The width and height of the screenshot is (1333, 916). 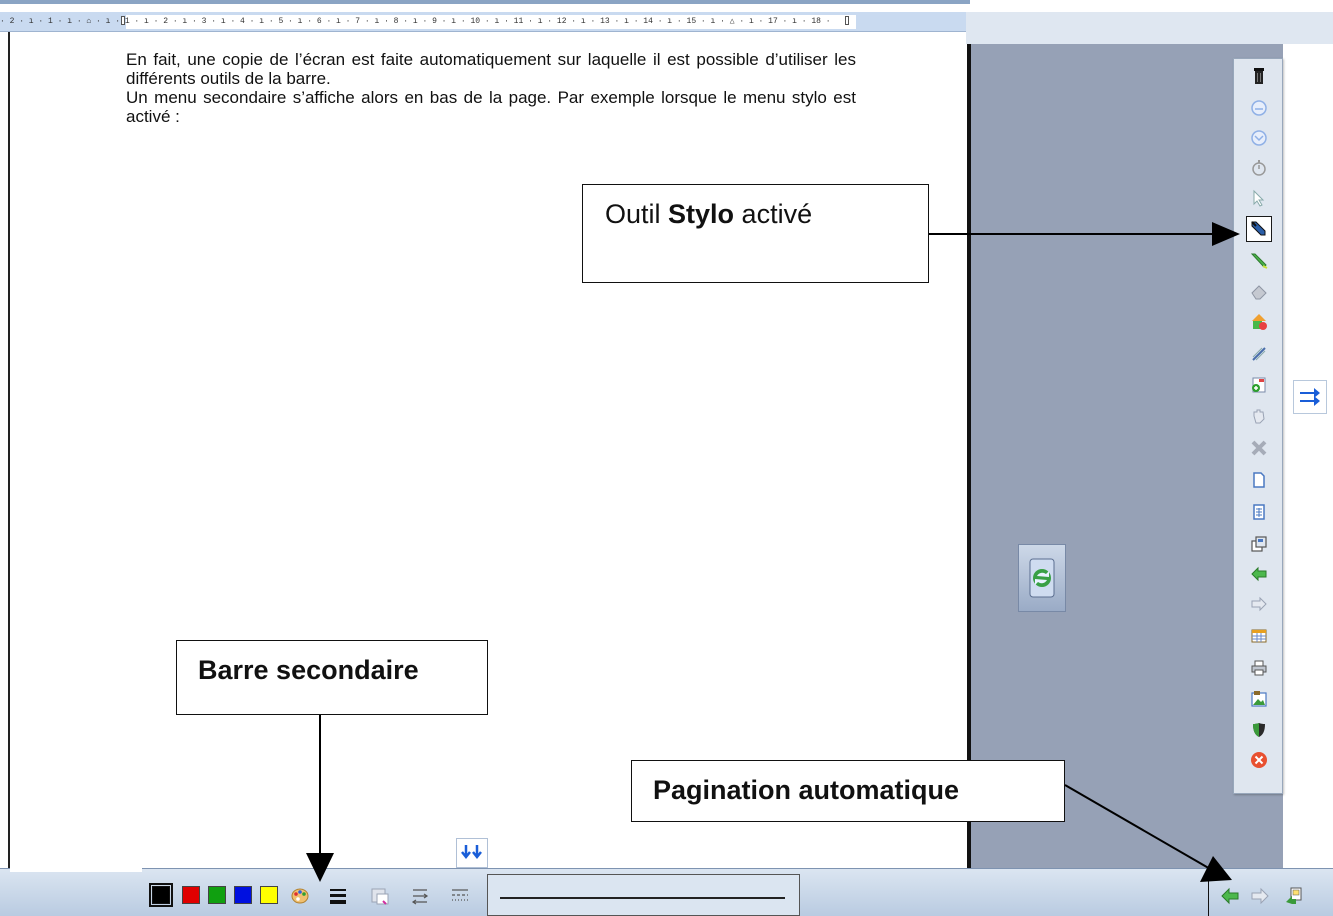 What do you see at coordinates (1259, 730) in the screenshot?
I see `shield-icon` at bounding box center [1259, 730].